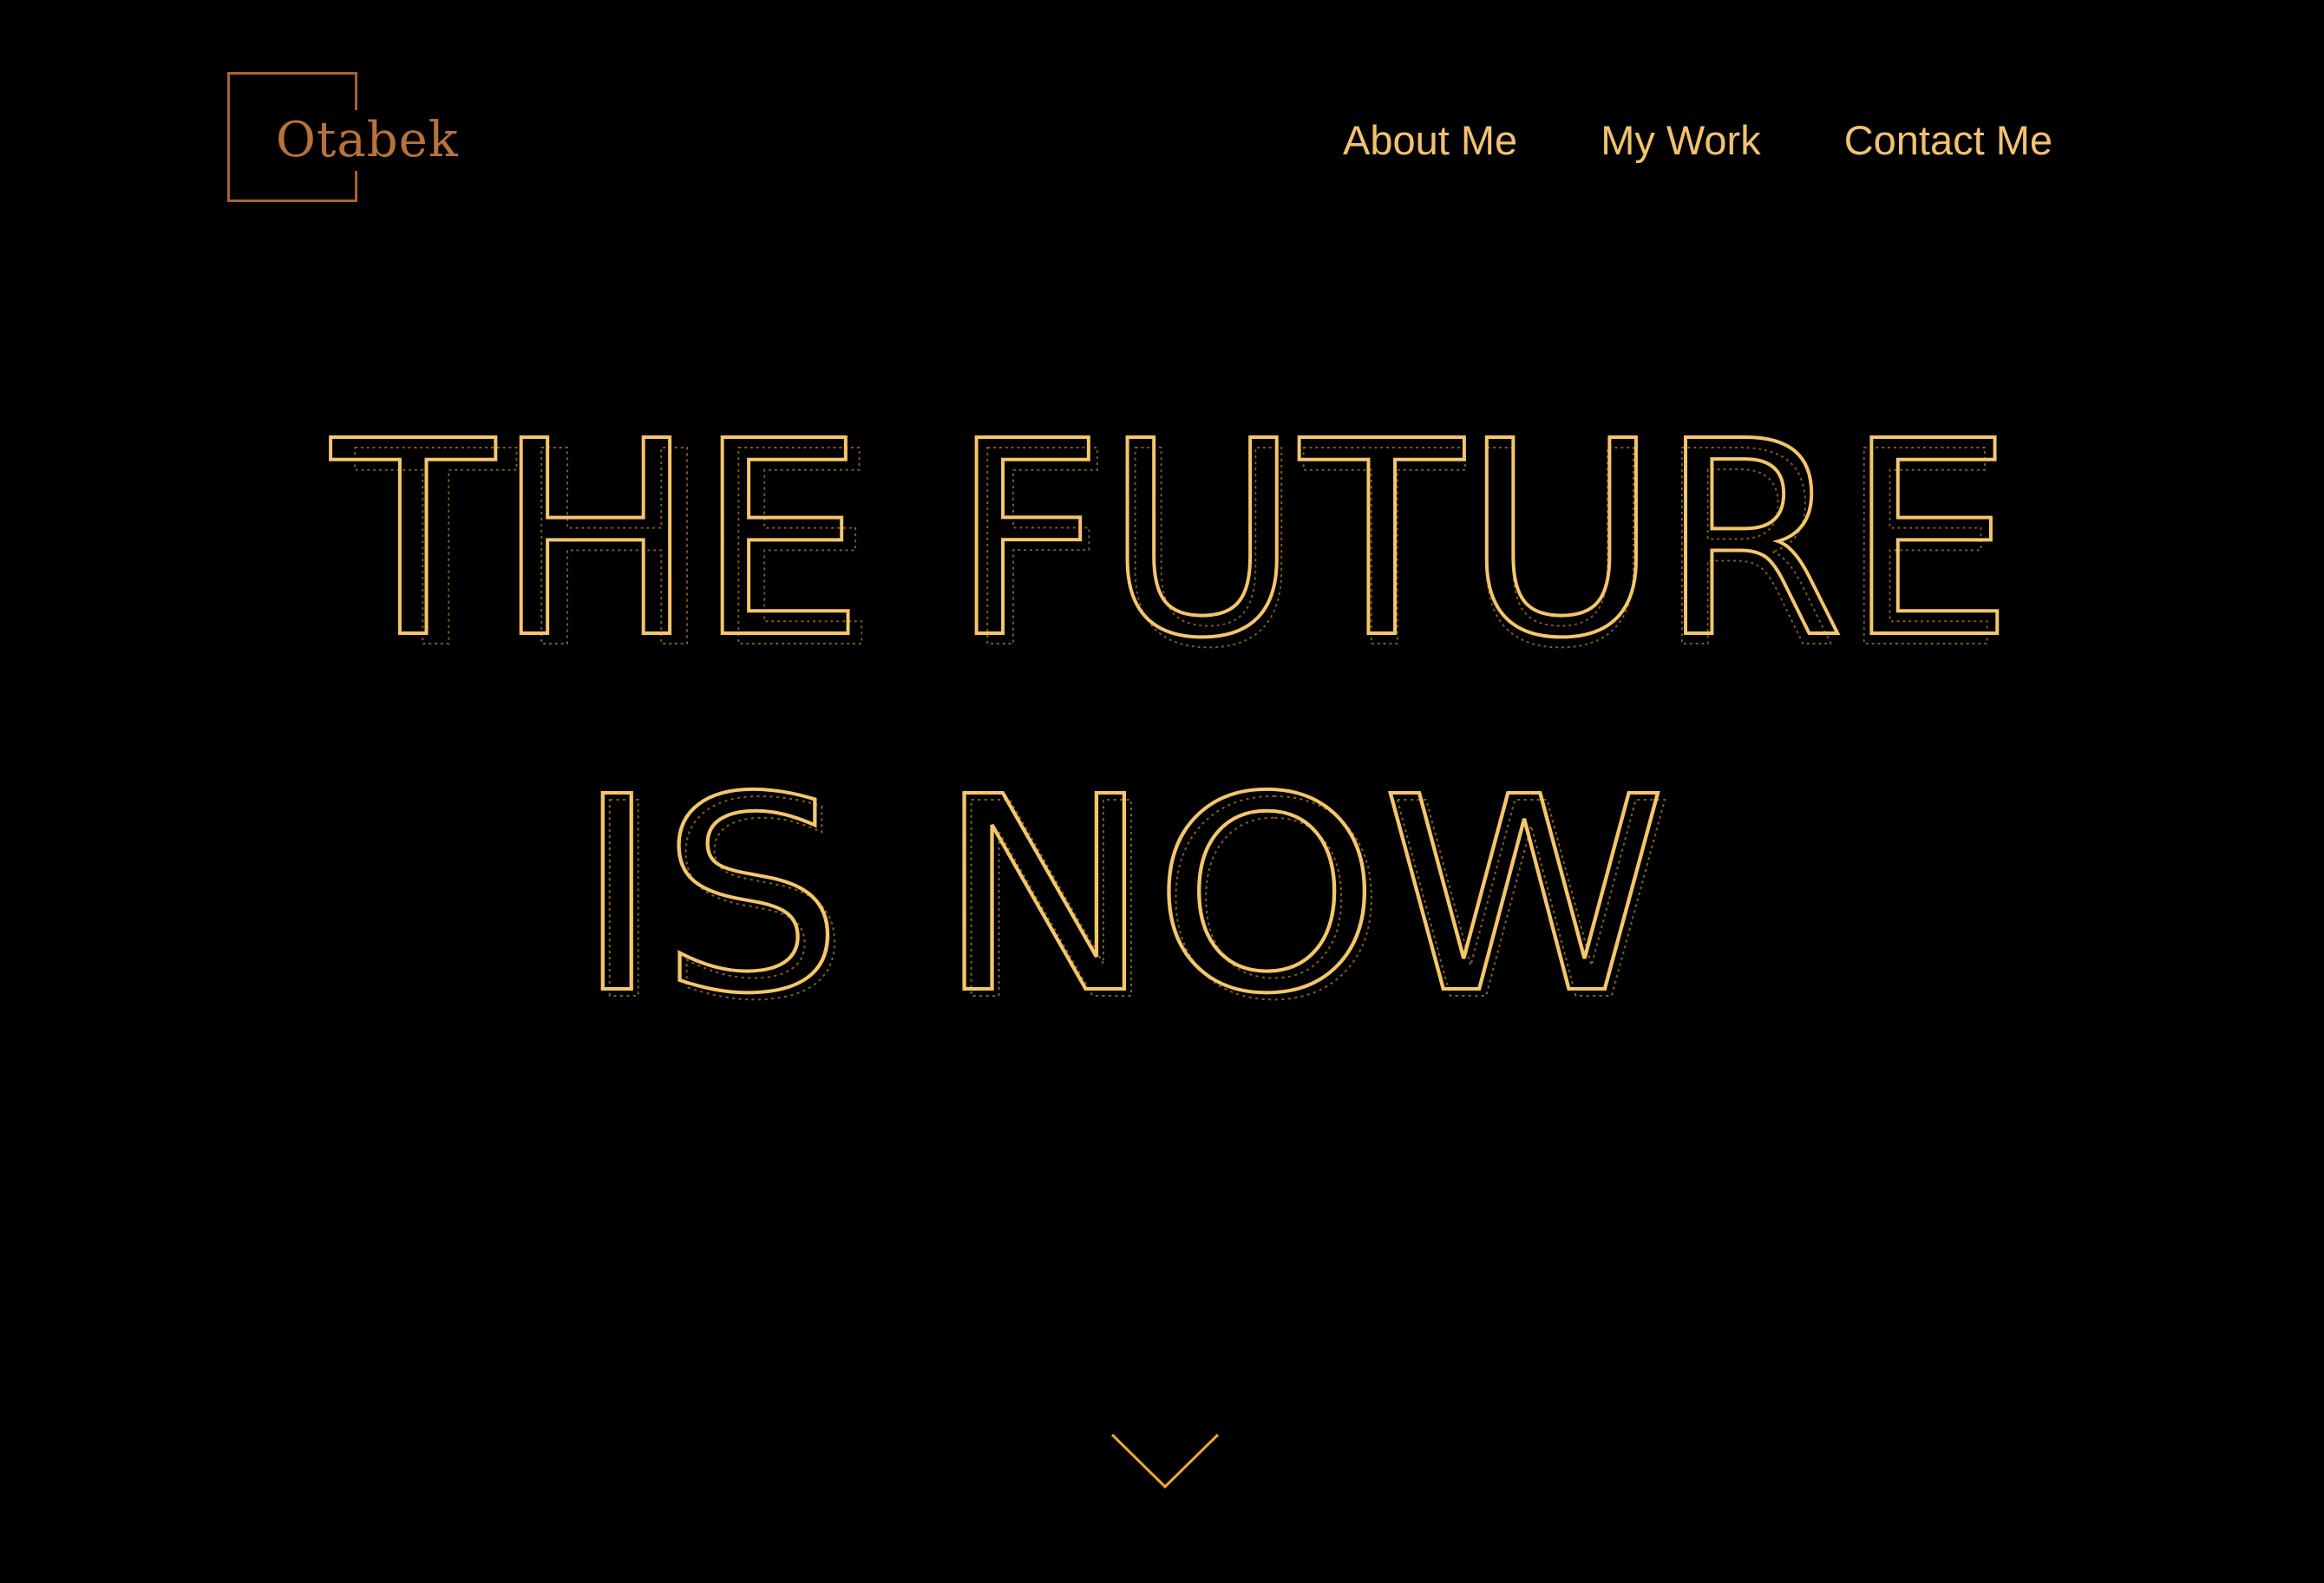 This screenshot has height=1583, width=2324. Describe the element at coordinates (1121, 896) in the screenshot. I see `hero-line2: IS NOW` at that location.